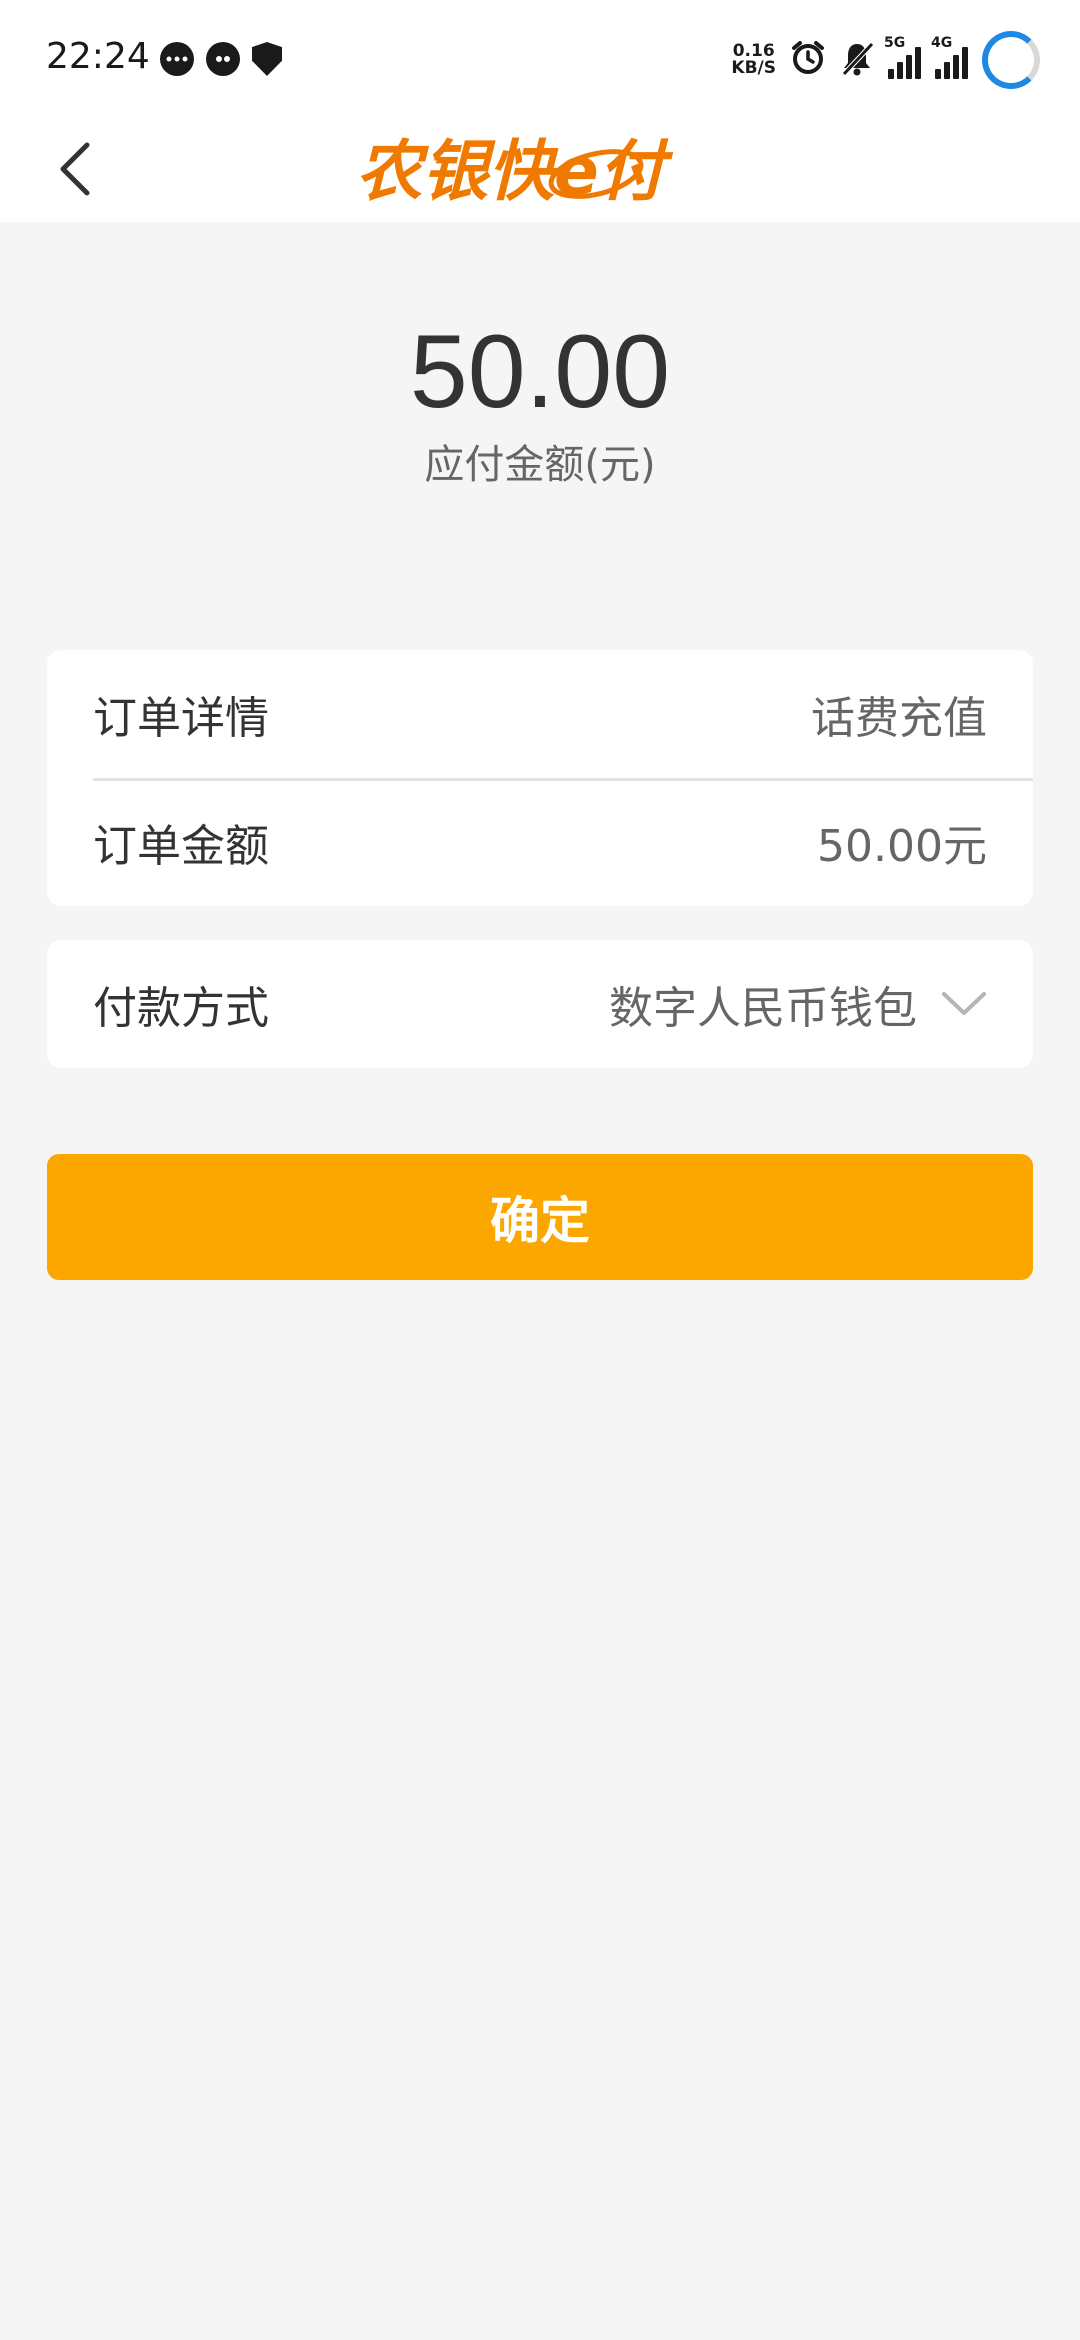 The height and width of the screenshot is (2340, 1080). I want to click on payment-method-value-group: 数字人民币钱包, so click(798, 1004).